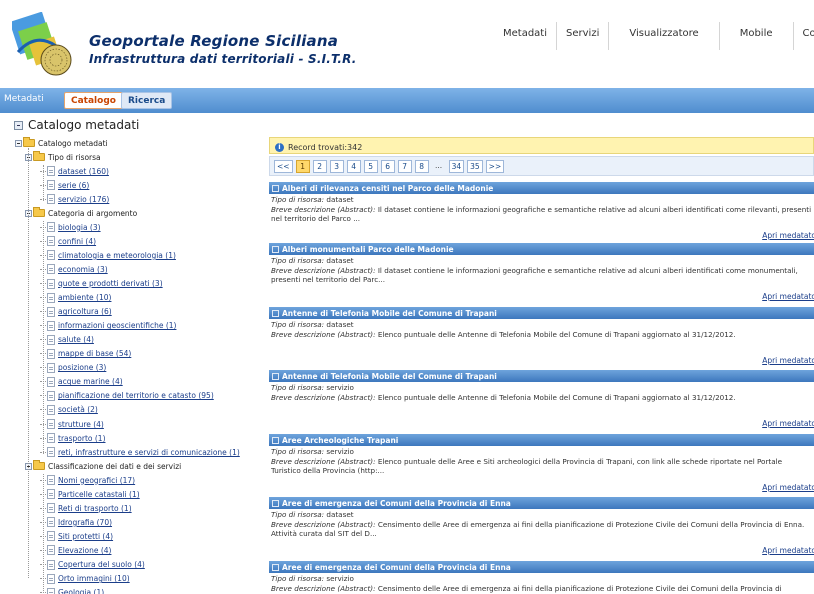  I want to click on tree-leaf-item: Reti di trasporto (1), so click(86, 508).